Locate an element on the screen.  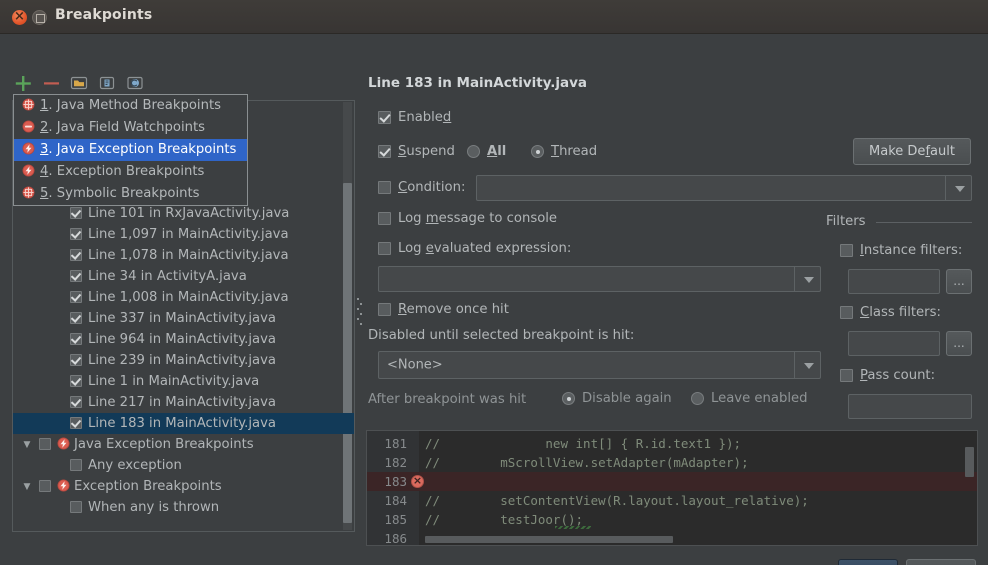
code-line: 182 // mScrollView.setAdapter(mAdapter); is located at coordinates (672, 462).